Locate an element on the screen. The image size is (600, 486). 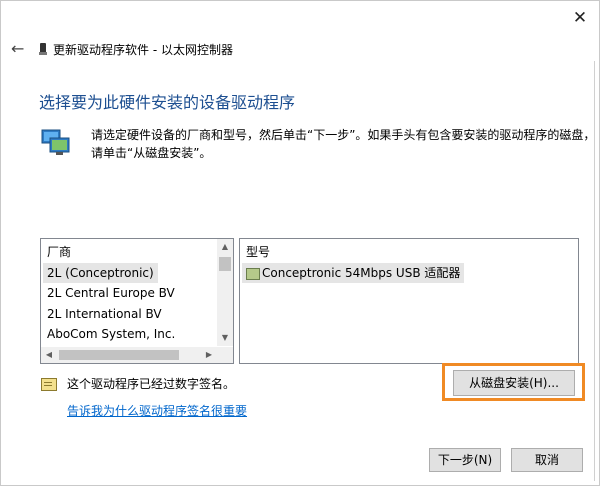
model-item-label: Conceptronic 54Mbps USB 适配器 is located at coordinates (361, 273).